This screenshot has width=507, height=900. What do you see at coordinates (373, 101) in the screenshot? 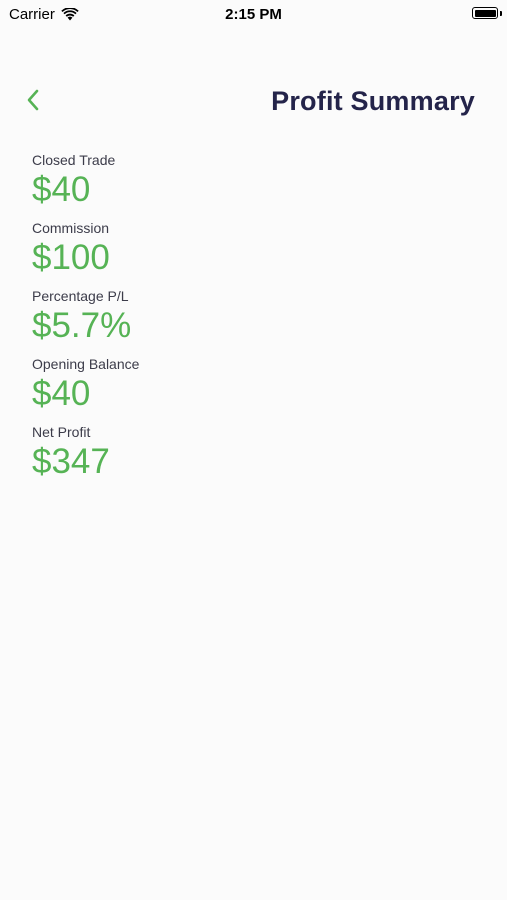
I see `page-title: Profit Summary` at bounding box center [373, 101].